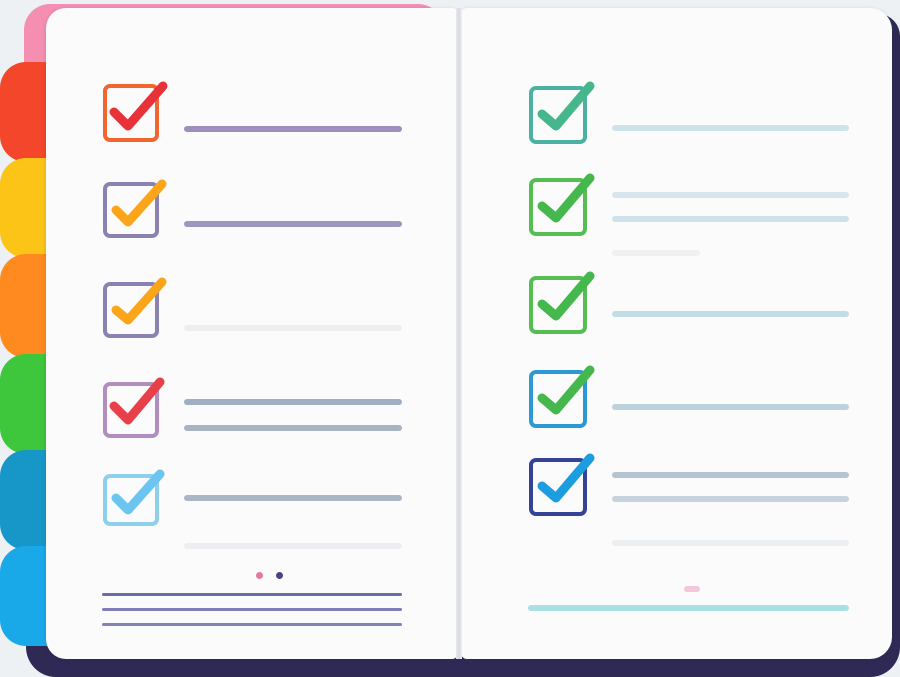 The height and width of the screenshot is (677, 900). Describe the element at coordinates (279, 575) in the screenshot. I see `navy-dot` at that location.